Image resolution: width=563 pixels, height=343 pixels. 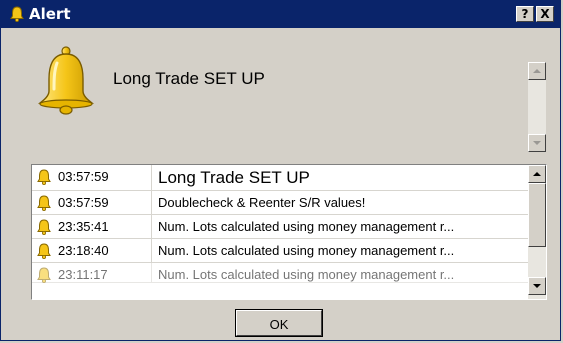 I want to click on close-button: X, so click(x=545, y=14).